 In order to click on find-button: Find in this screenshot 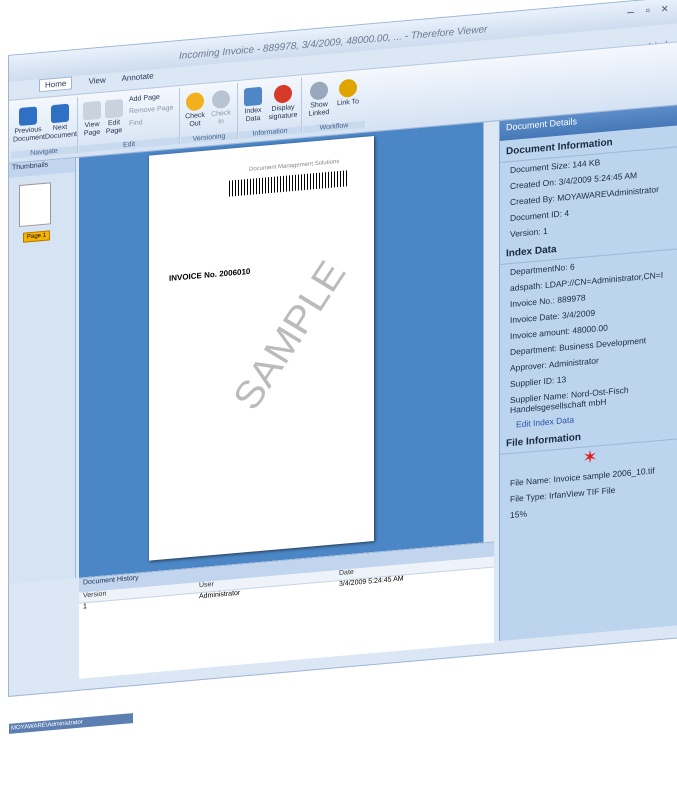, I will do `click(136, 123)`.